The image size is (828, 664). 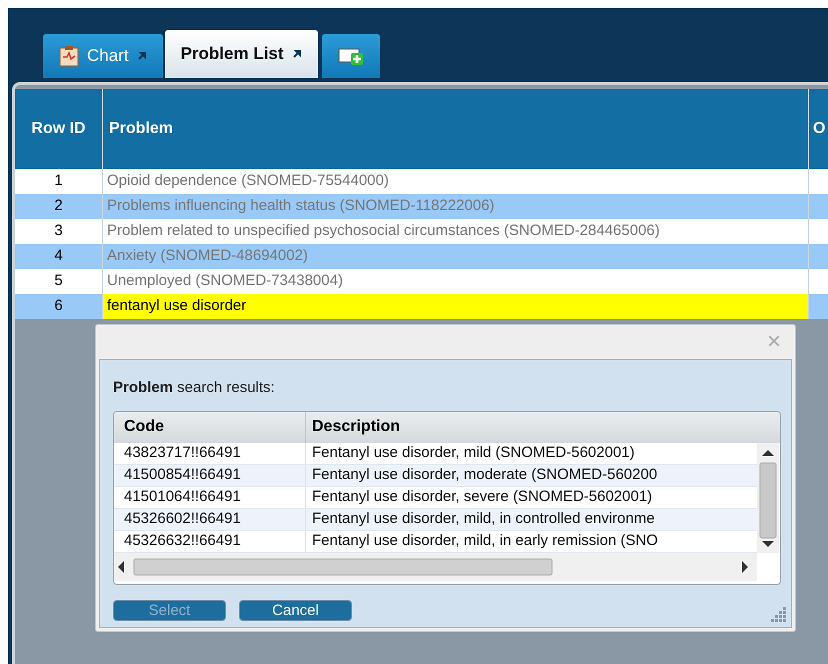 I want to click on table-cell: 45326602!!66491, so click(x=210, y=519).